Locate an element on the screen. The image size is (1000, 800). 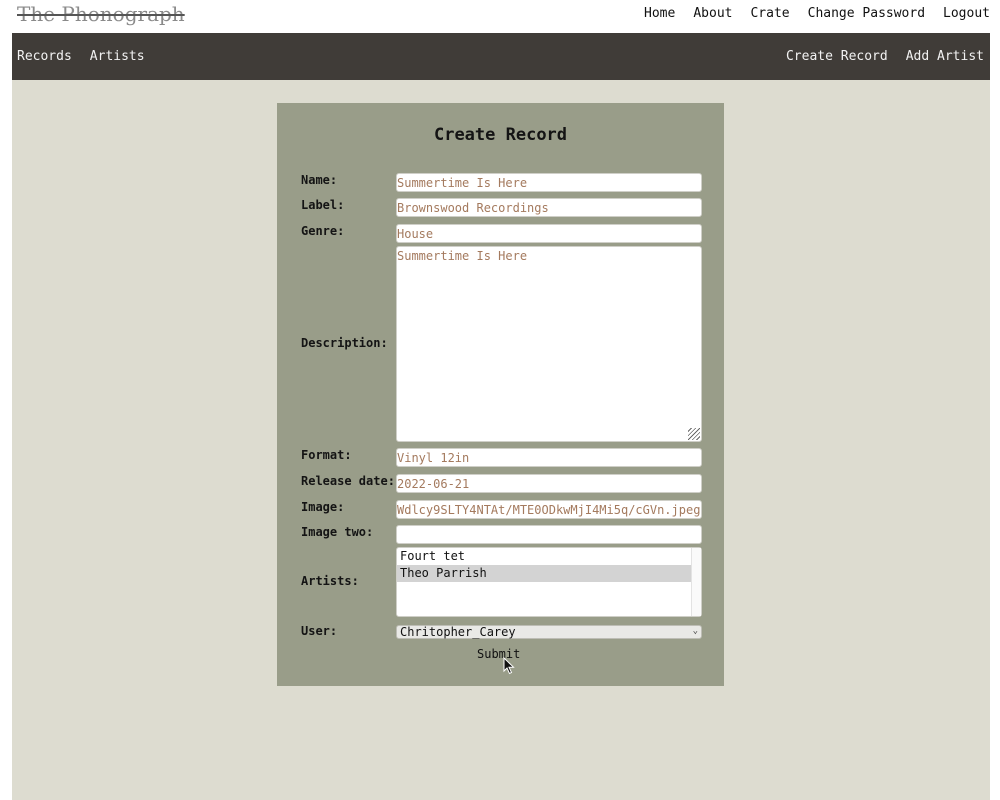
genre-label: Genre: is located at coordinates (323, 231).